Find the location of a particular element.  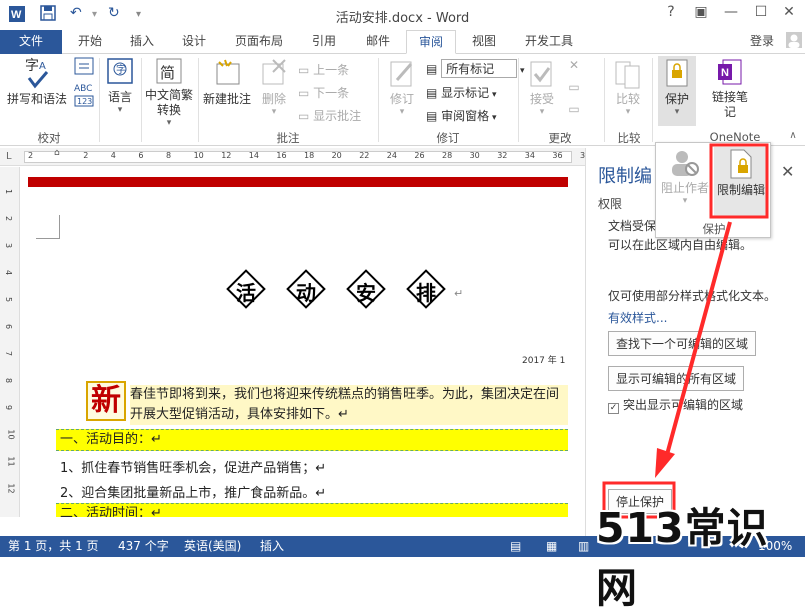

page-count: 第 1 页，共 1 页 is located at coordinates (53, 546).